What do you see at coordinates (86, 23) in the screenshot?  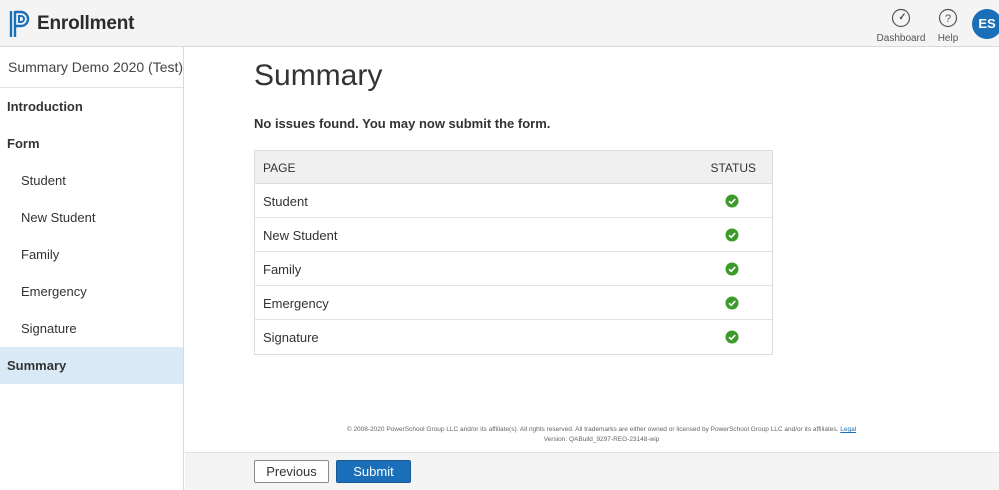 I see `app-title: Enrollment` at bounding box center [86, 23].